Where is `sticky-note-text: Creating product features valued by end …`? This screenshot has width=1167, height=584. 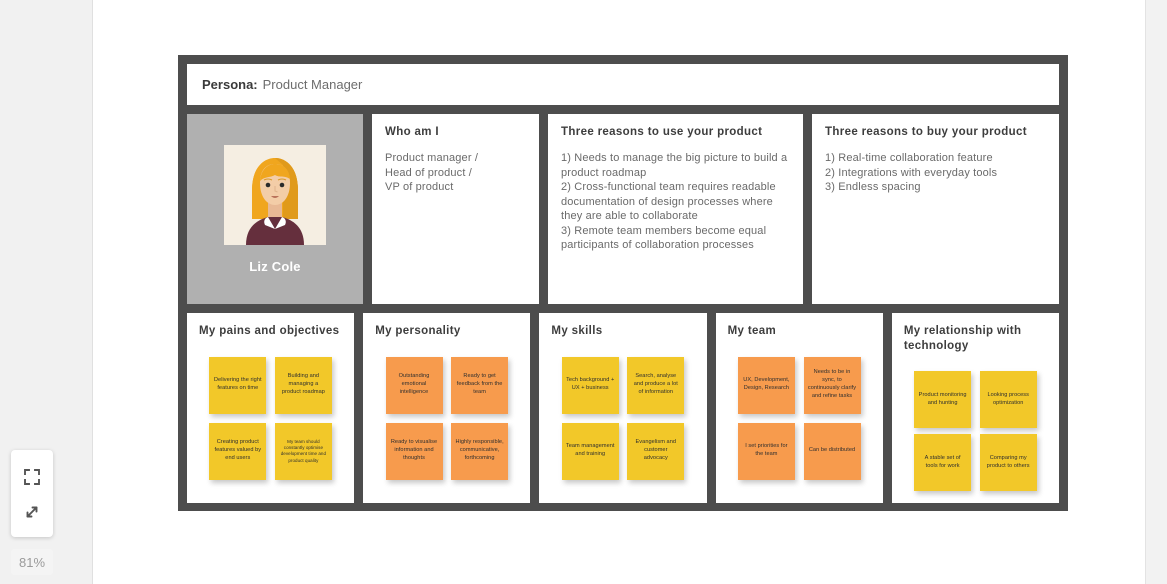 sticky-note-text: Creating product features valued by end … is located at coordinates (238, 450).